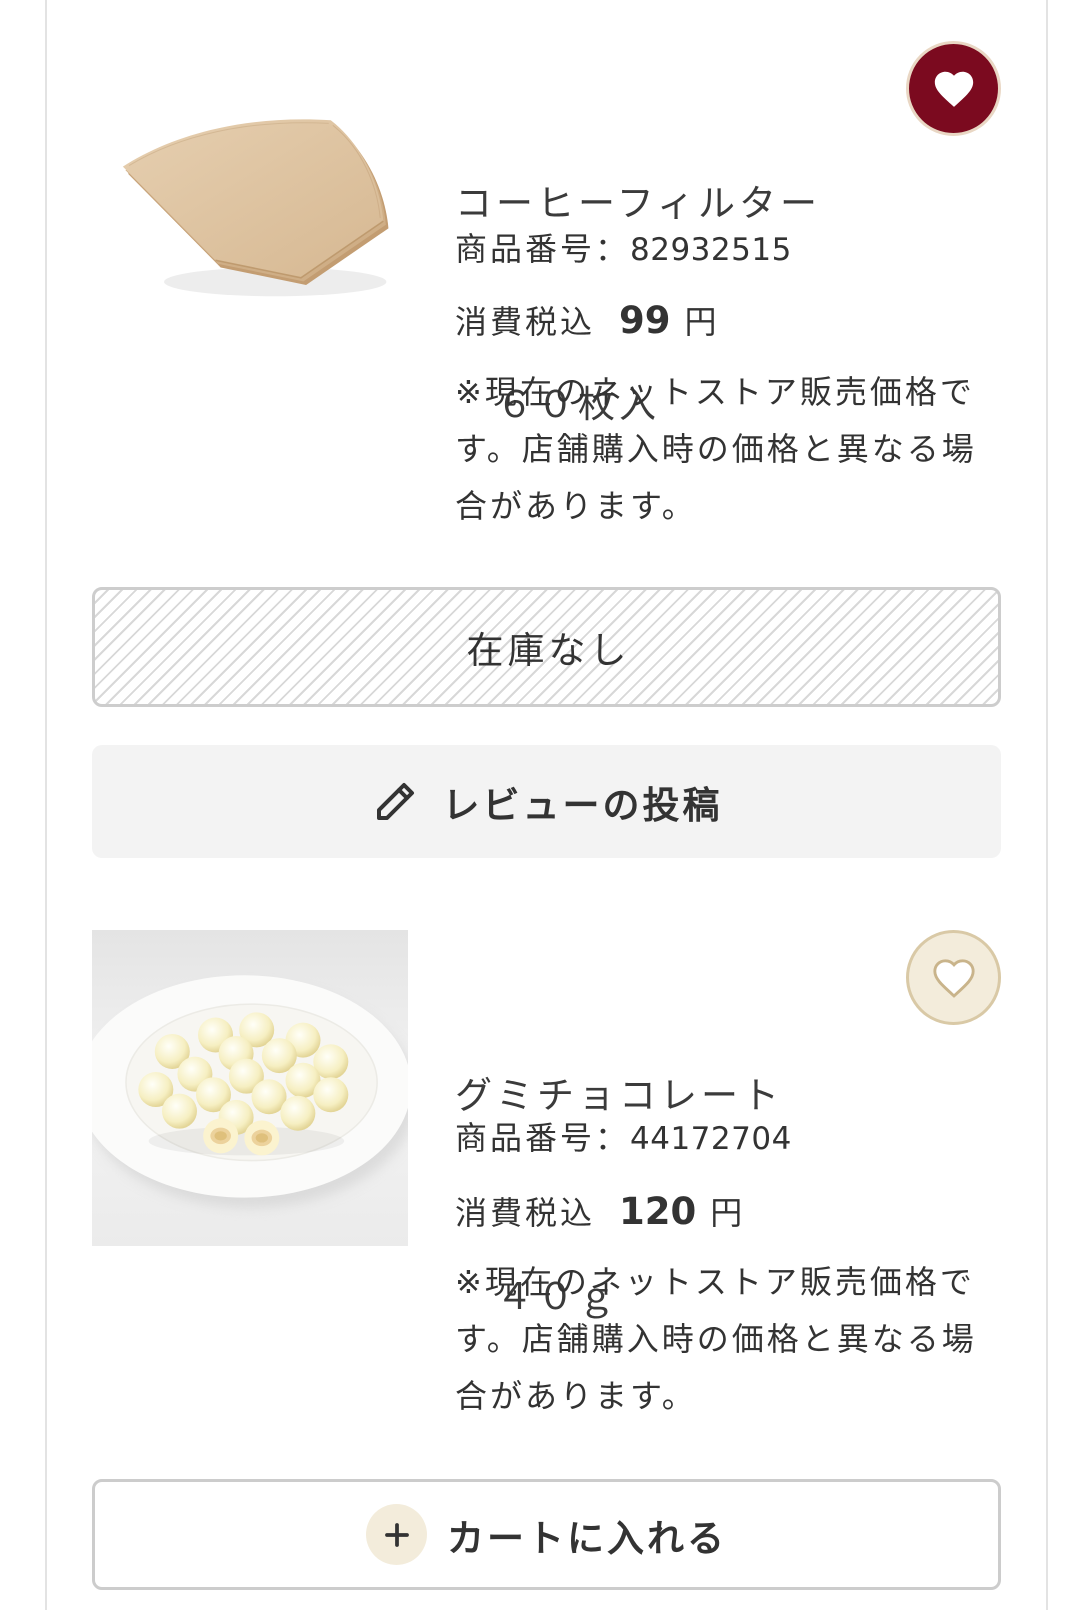 This screenshot has width=1080, height=1610. What do you see at coordinates (711, 1139) in the screenshot?
I see `product-number-value: 44172704` at bounding box center [711, 1139].